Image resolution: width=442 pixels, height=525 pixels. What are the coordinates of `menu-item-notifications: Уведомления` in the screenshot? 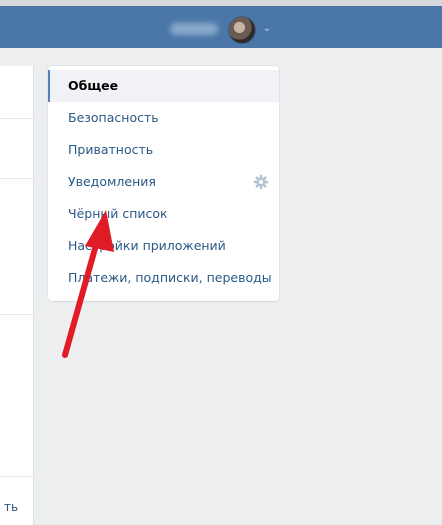 It's located at (163, 182).